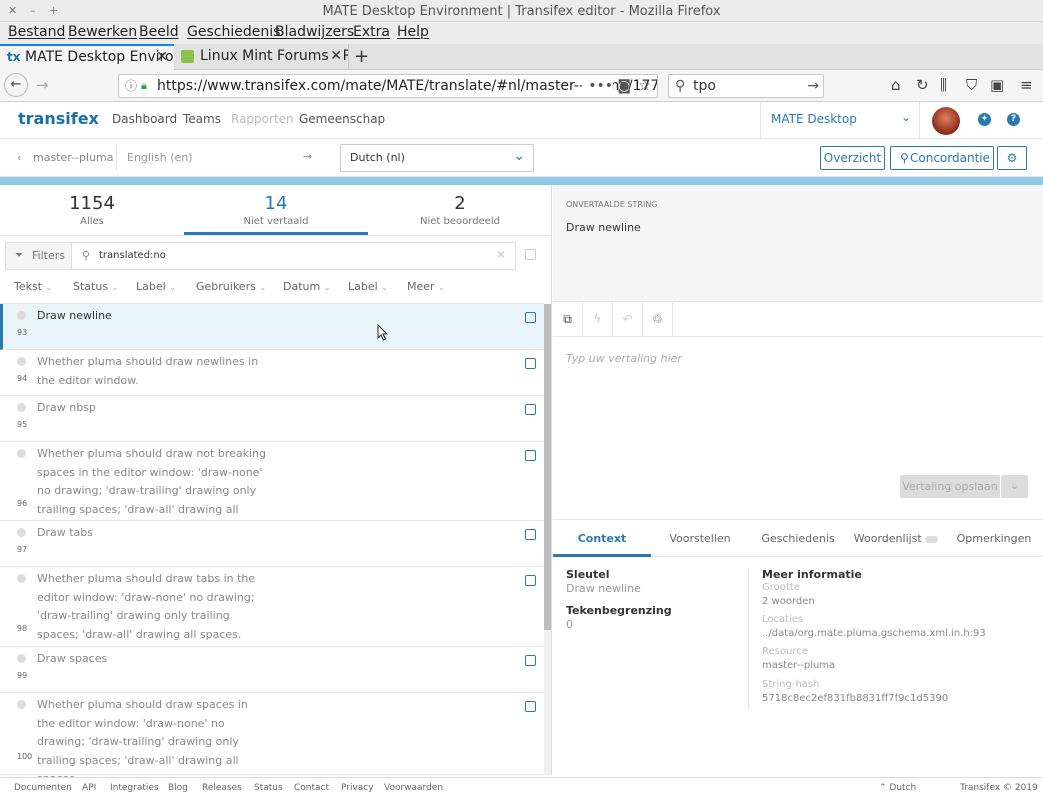 Image resolution: width=1043 pixels, height=800 pixels. I want to click on column-tekst: Tekst ⌄, so click(33, 286).